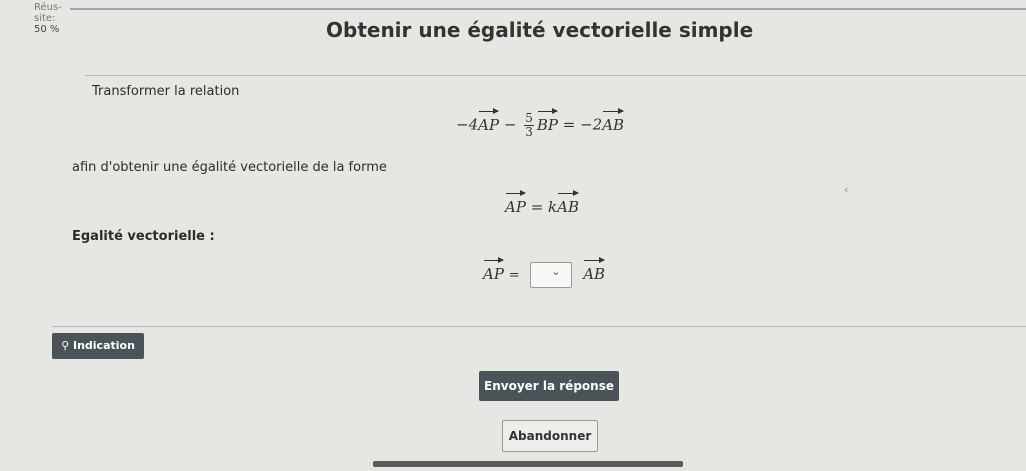  Describe the element at coordinates (548, 9) in the screenshot. I see `top-divider` at that location.